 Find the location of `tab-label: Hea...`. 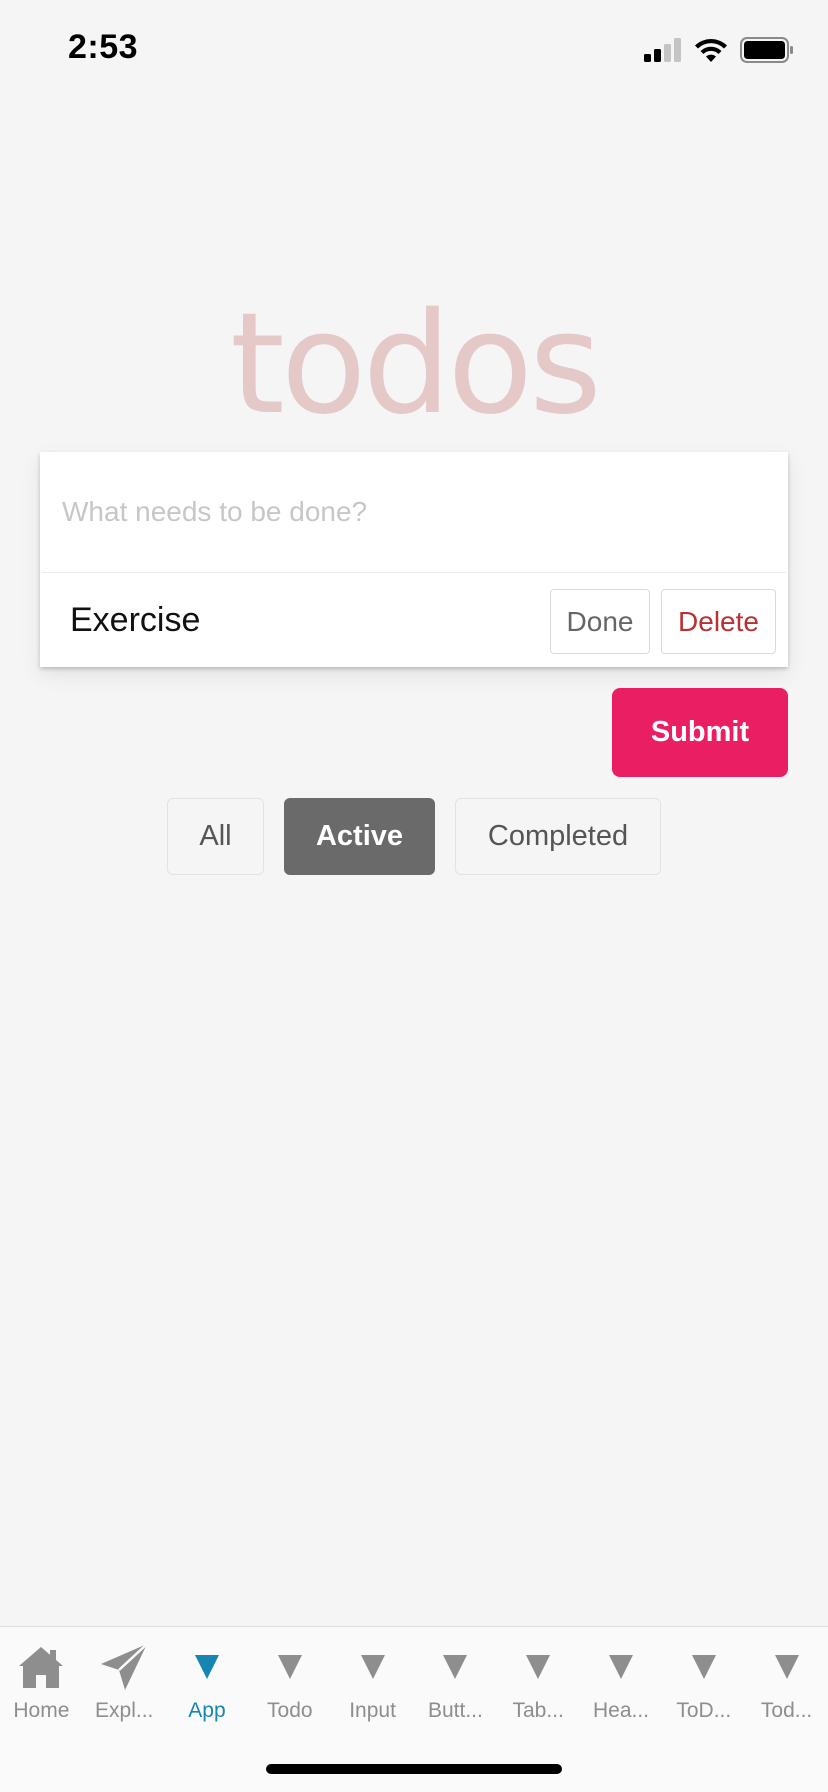

tab-label: Hea... is located at coordinates (620, 1710).